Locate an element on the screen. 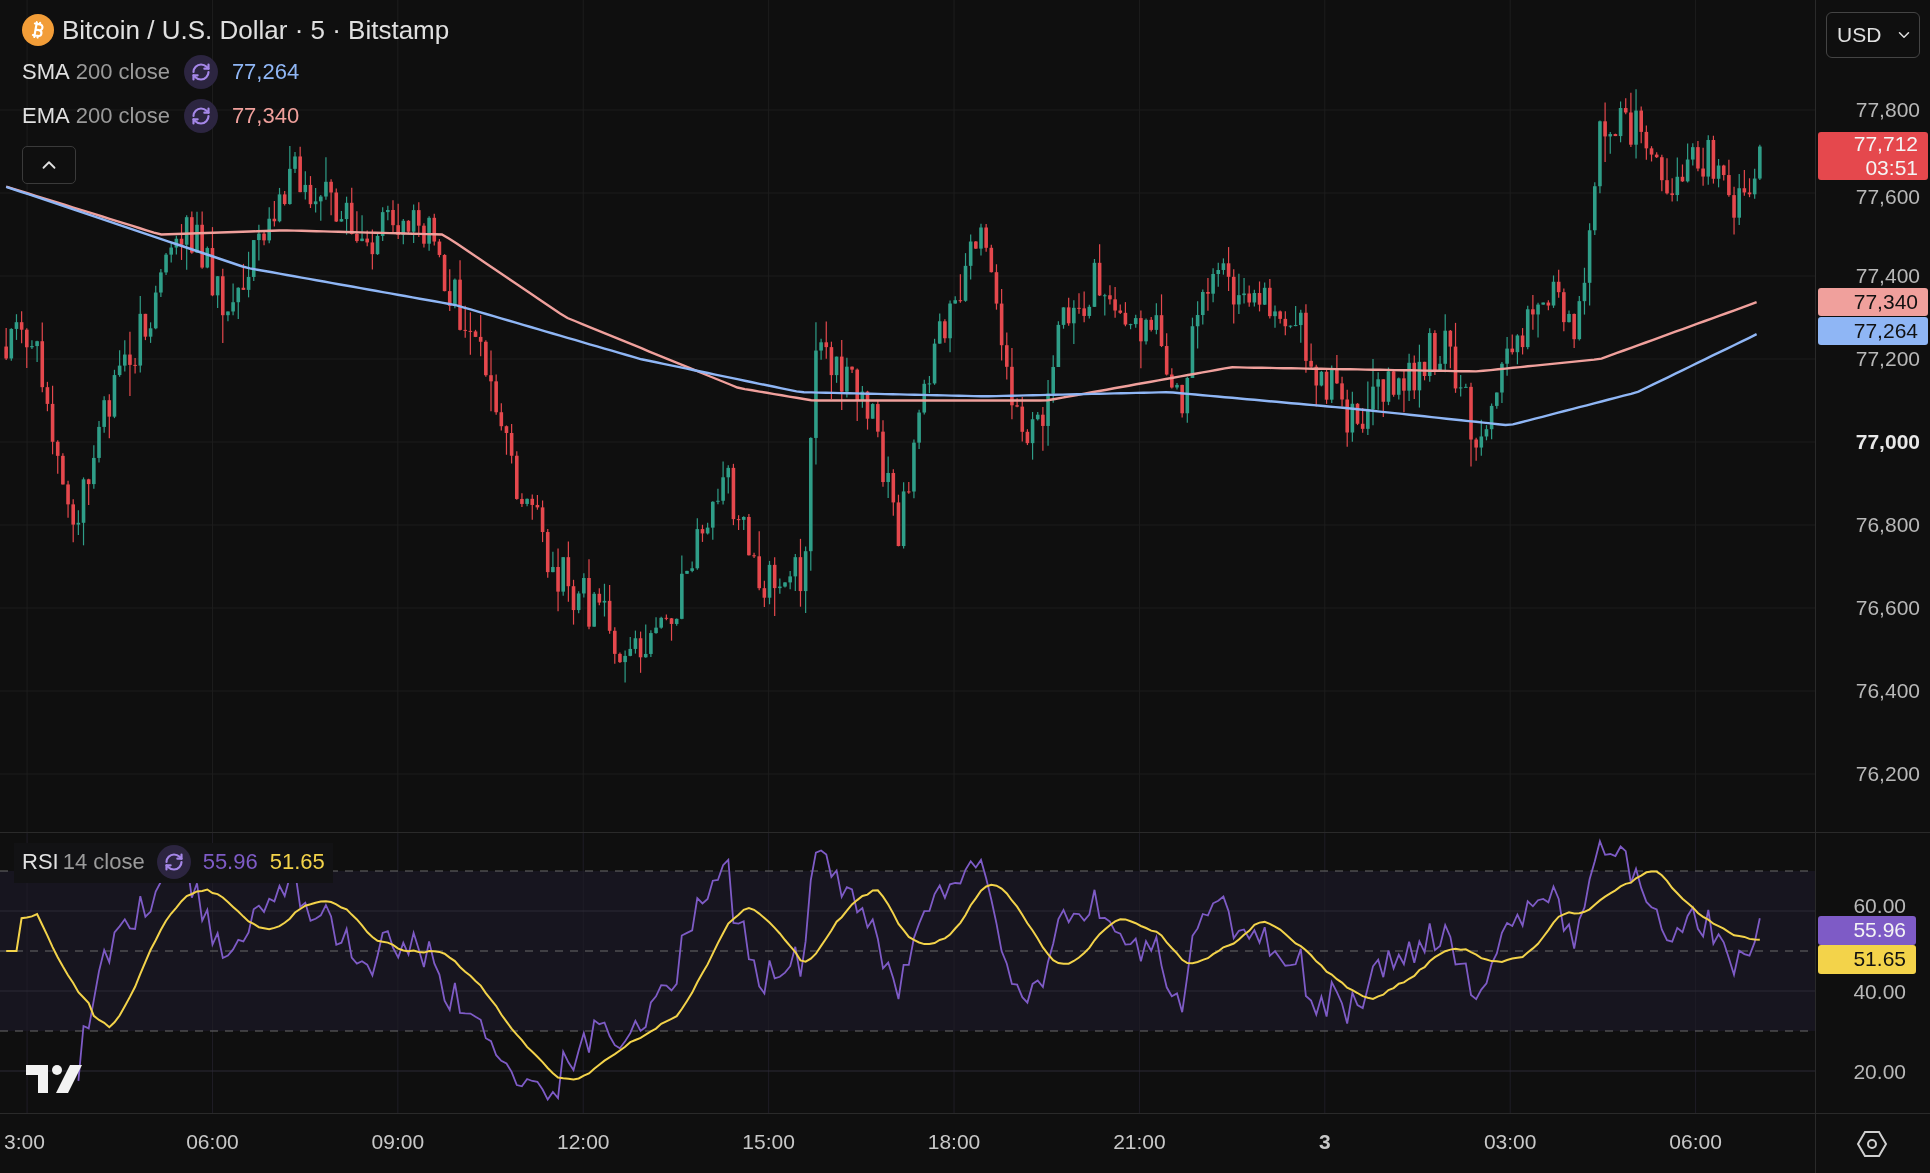 This screenshot has height=1173, width=1930. price-tick: 77,200 is located at coordinates (1887, 359).